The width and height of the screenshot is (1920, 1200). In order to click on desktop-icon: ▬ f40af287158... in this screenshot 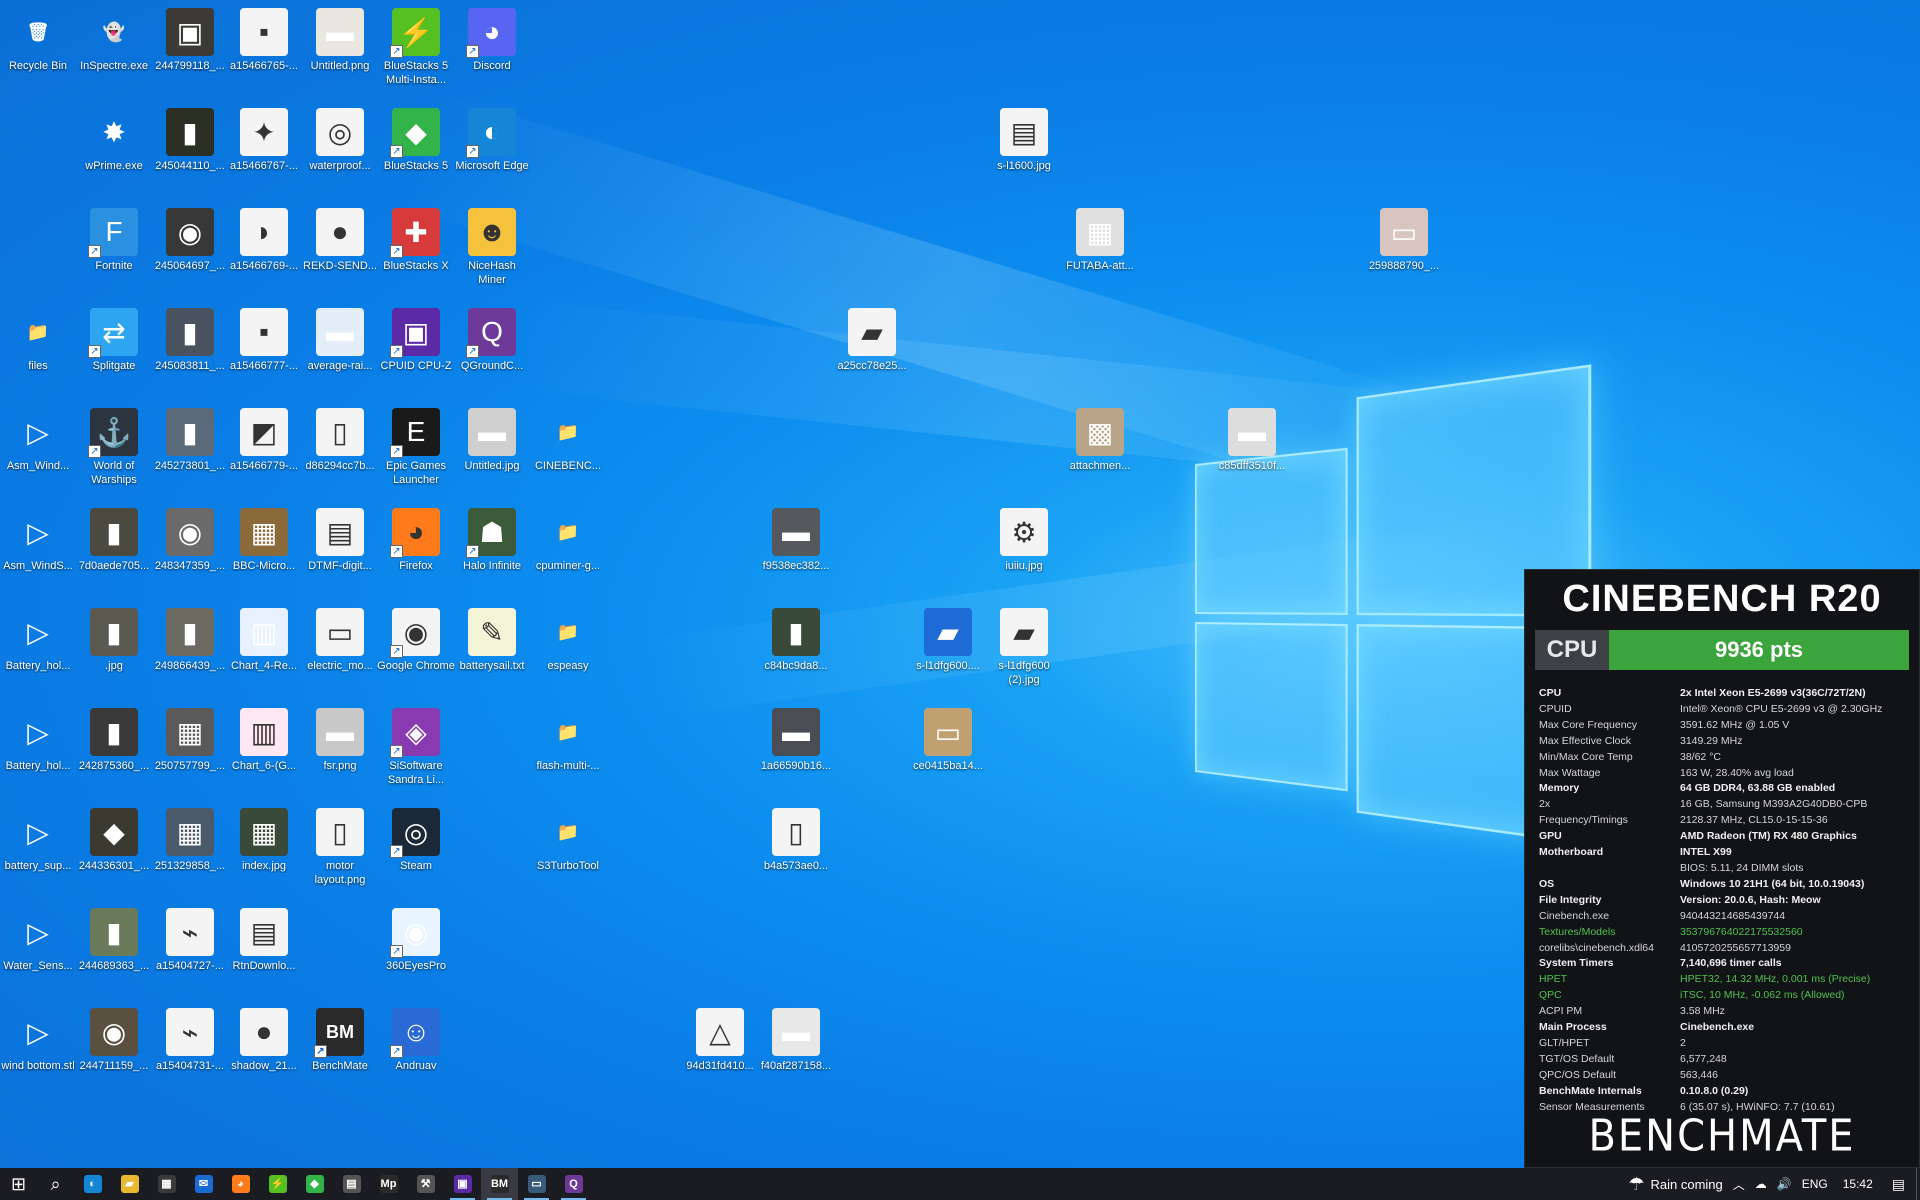, I will do `click(796, 1052)`.